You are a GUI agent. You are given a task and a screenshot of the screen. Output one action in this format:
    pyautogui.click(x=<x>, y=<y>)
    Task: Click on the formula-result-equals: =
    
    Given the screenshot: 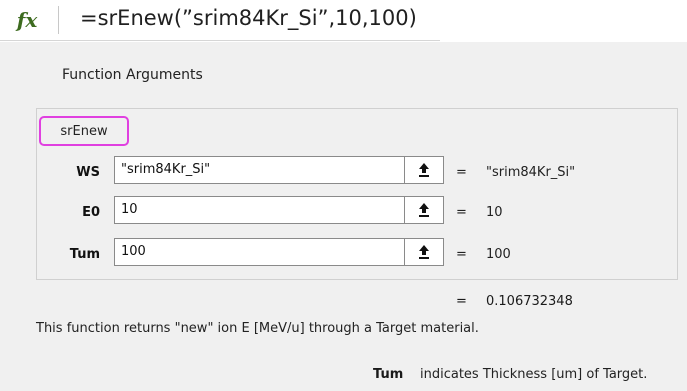 What is the action you would take?
    pyautogui.click(x=461, y=301)
    